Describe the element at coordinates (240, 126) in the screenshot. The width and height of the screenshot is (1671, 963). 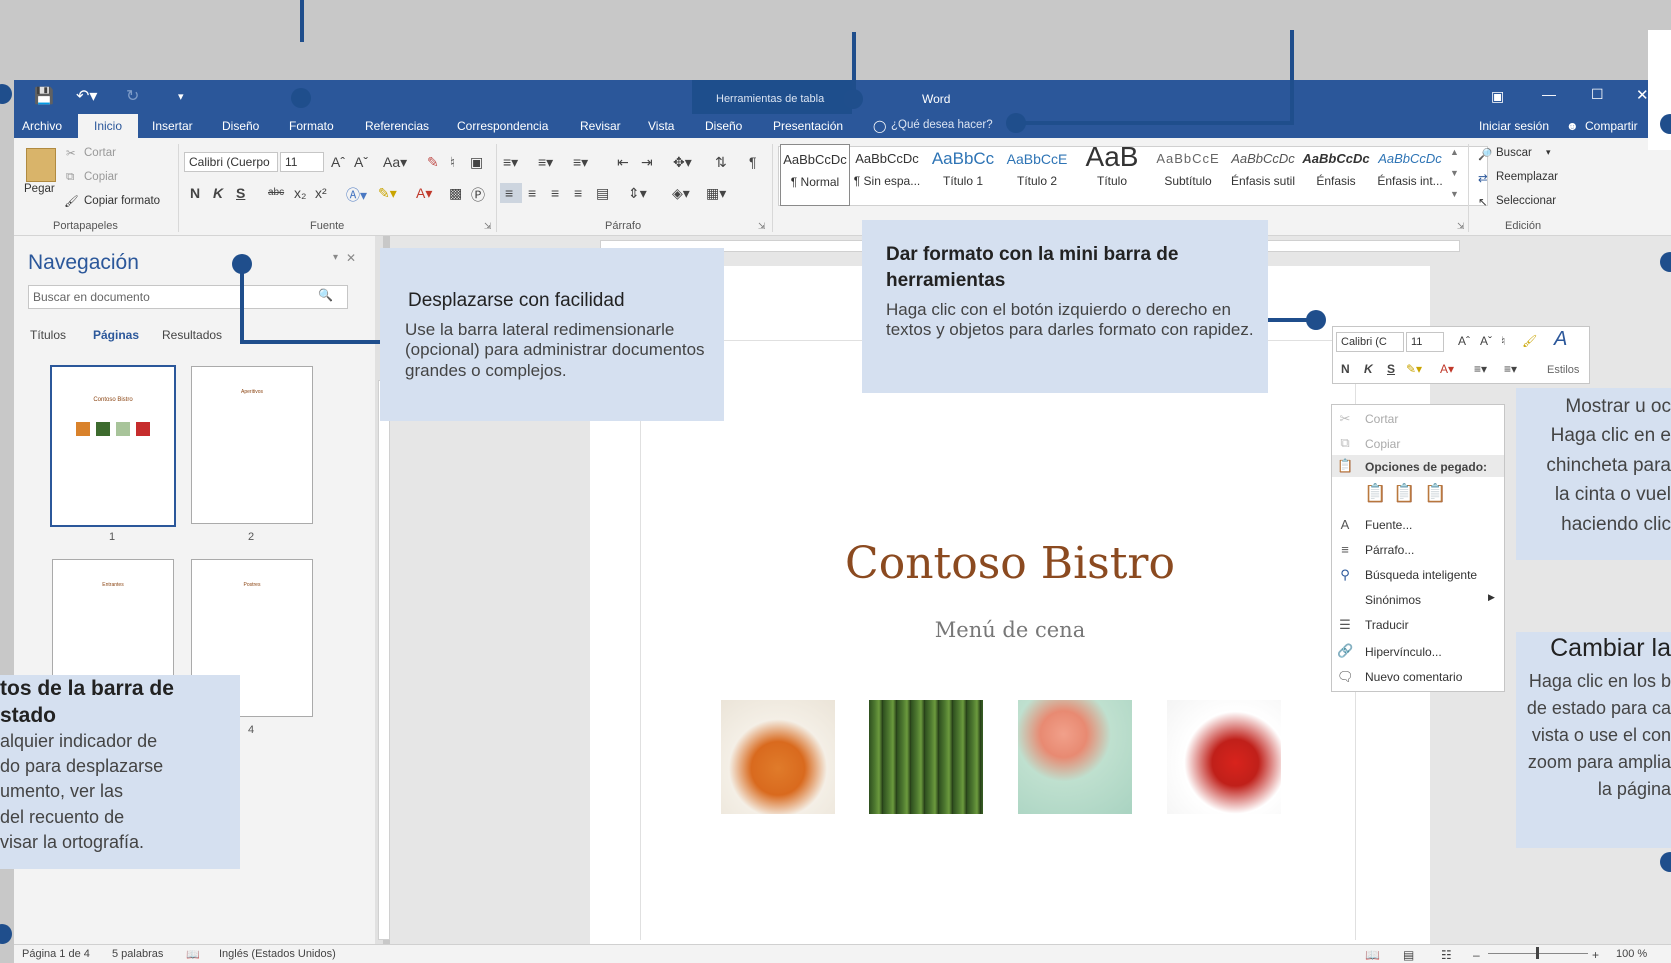
I see `tab-diseno: Diseño` at that location.